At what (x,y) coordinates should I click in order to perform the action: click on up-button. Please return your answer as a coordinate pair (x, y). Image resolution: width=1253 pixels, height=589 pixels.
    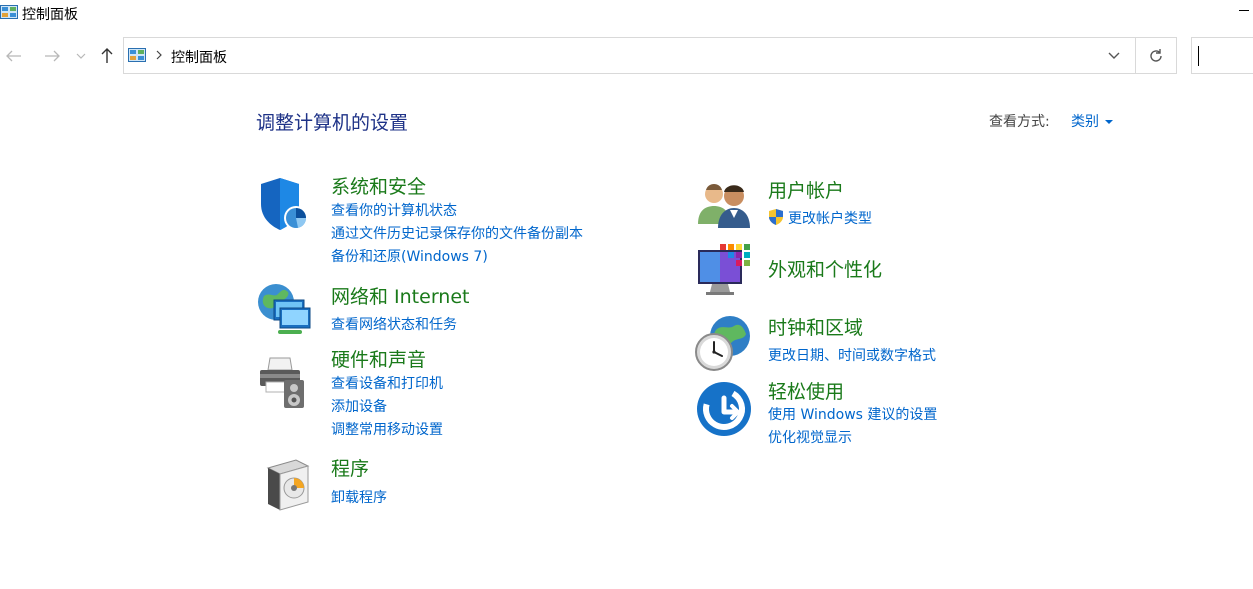
    Looking at the image, I should click on (107, 56).